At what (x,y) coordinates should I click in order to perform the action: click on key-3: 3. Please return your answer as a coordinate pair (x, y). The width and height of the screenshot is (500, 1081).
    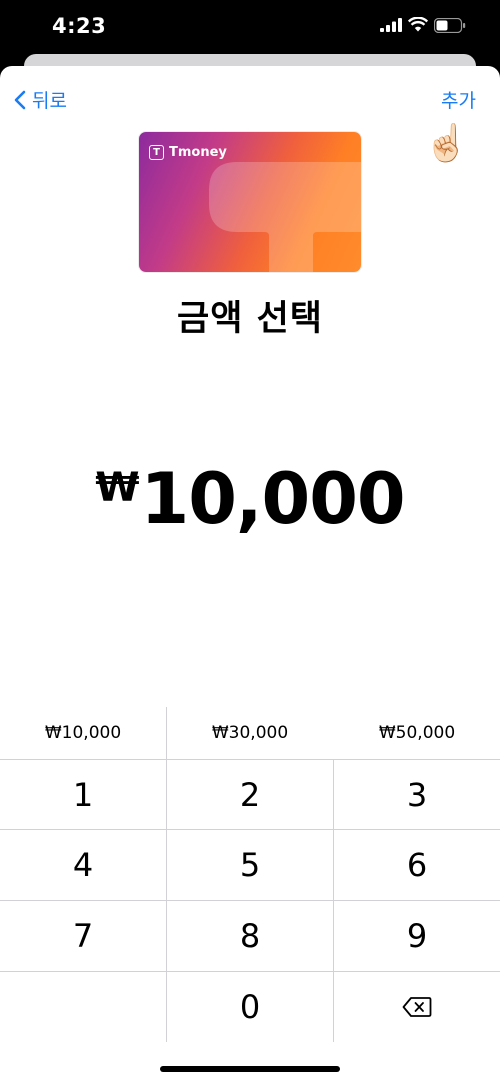
    Looking at the image, I should click on (417, 795).